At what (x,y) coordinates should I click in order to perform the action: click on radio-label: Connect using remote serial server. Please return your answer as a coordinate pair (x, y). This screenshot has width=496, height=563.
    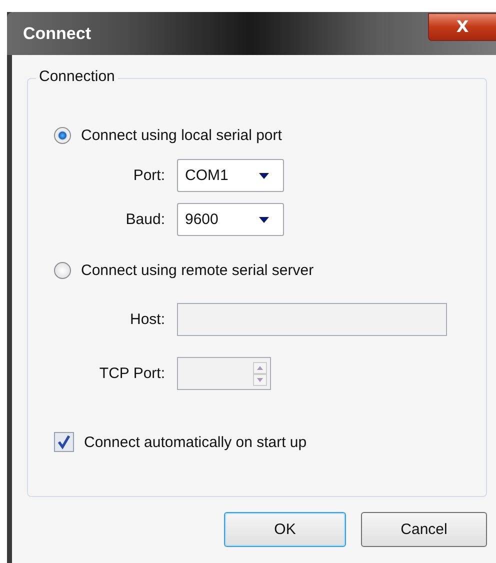
    Looking at the image, I should click on (197, 270).